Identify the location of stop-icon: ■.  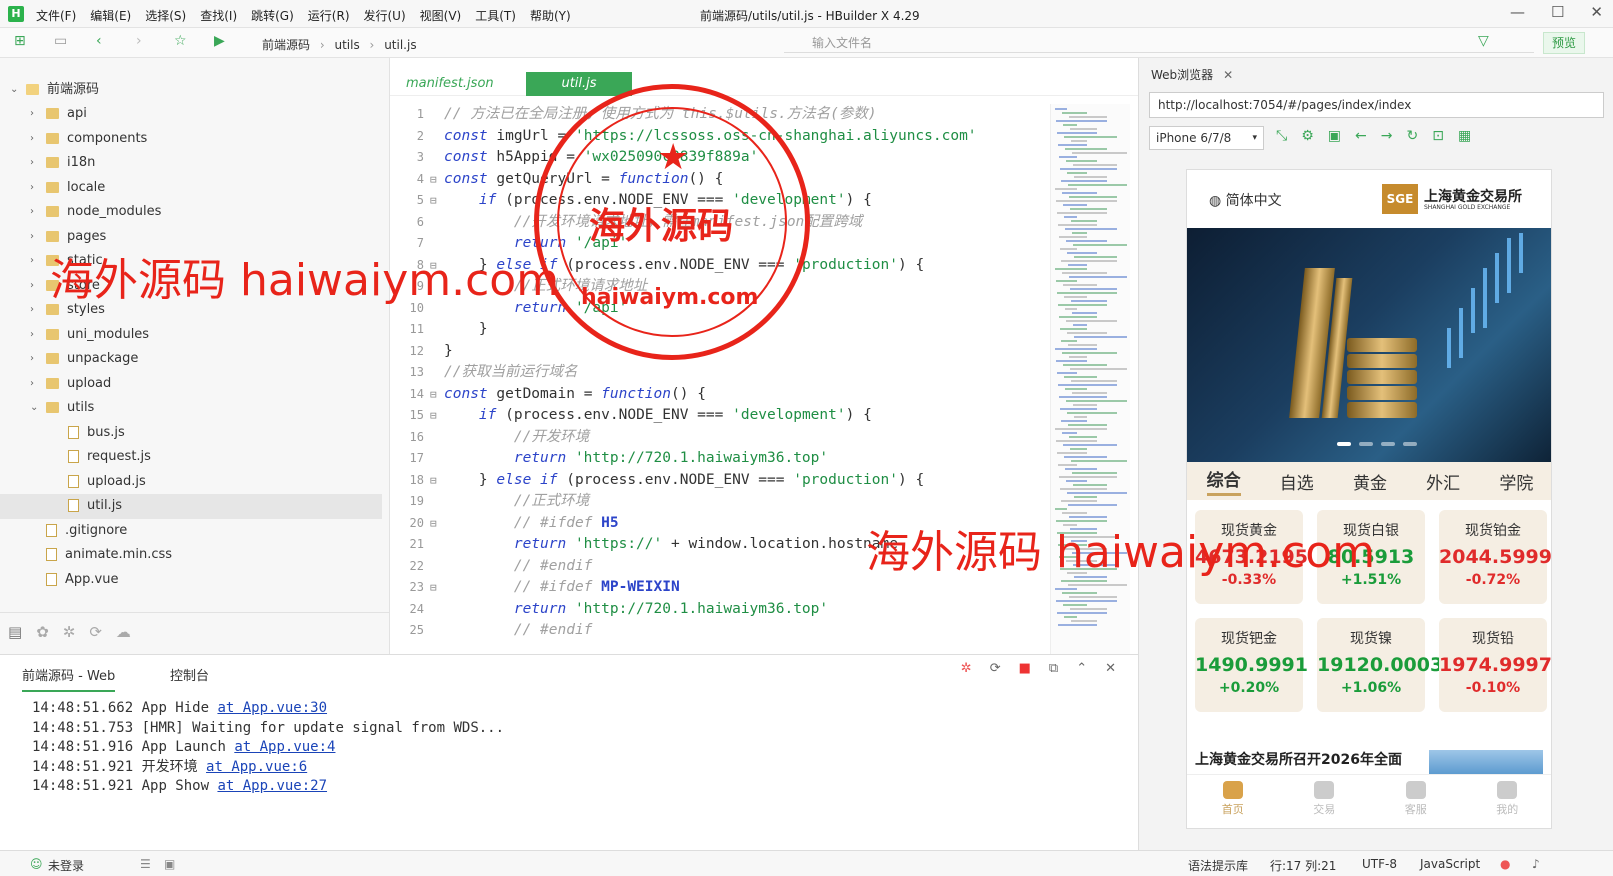
(1025, 668).